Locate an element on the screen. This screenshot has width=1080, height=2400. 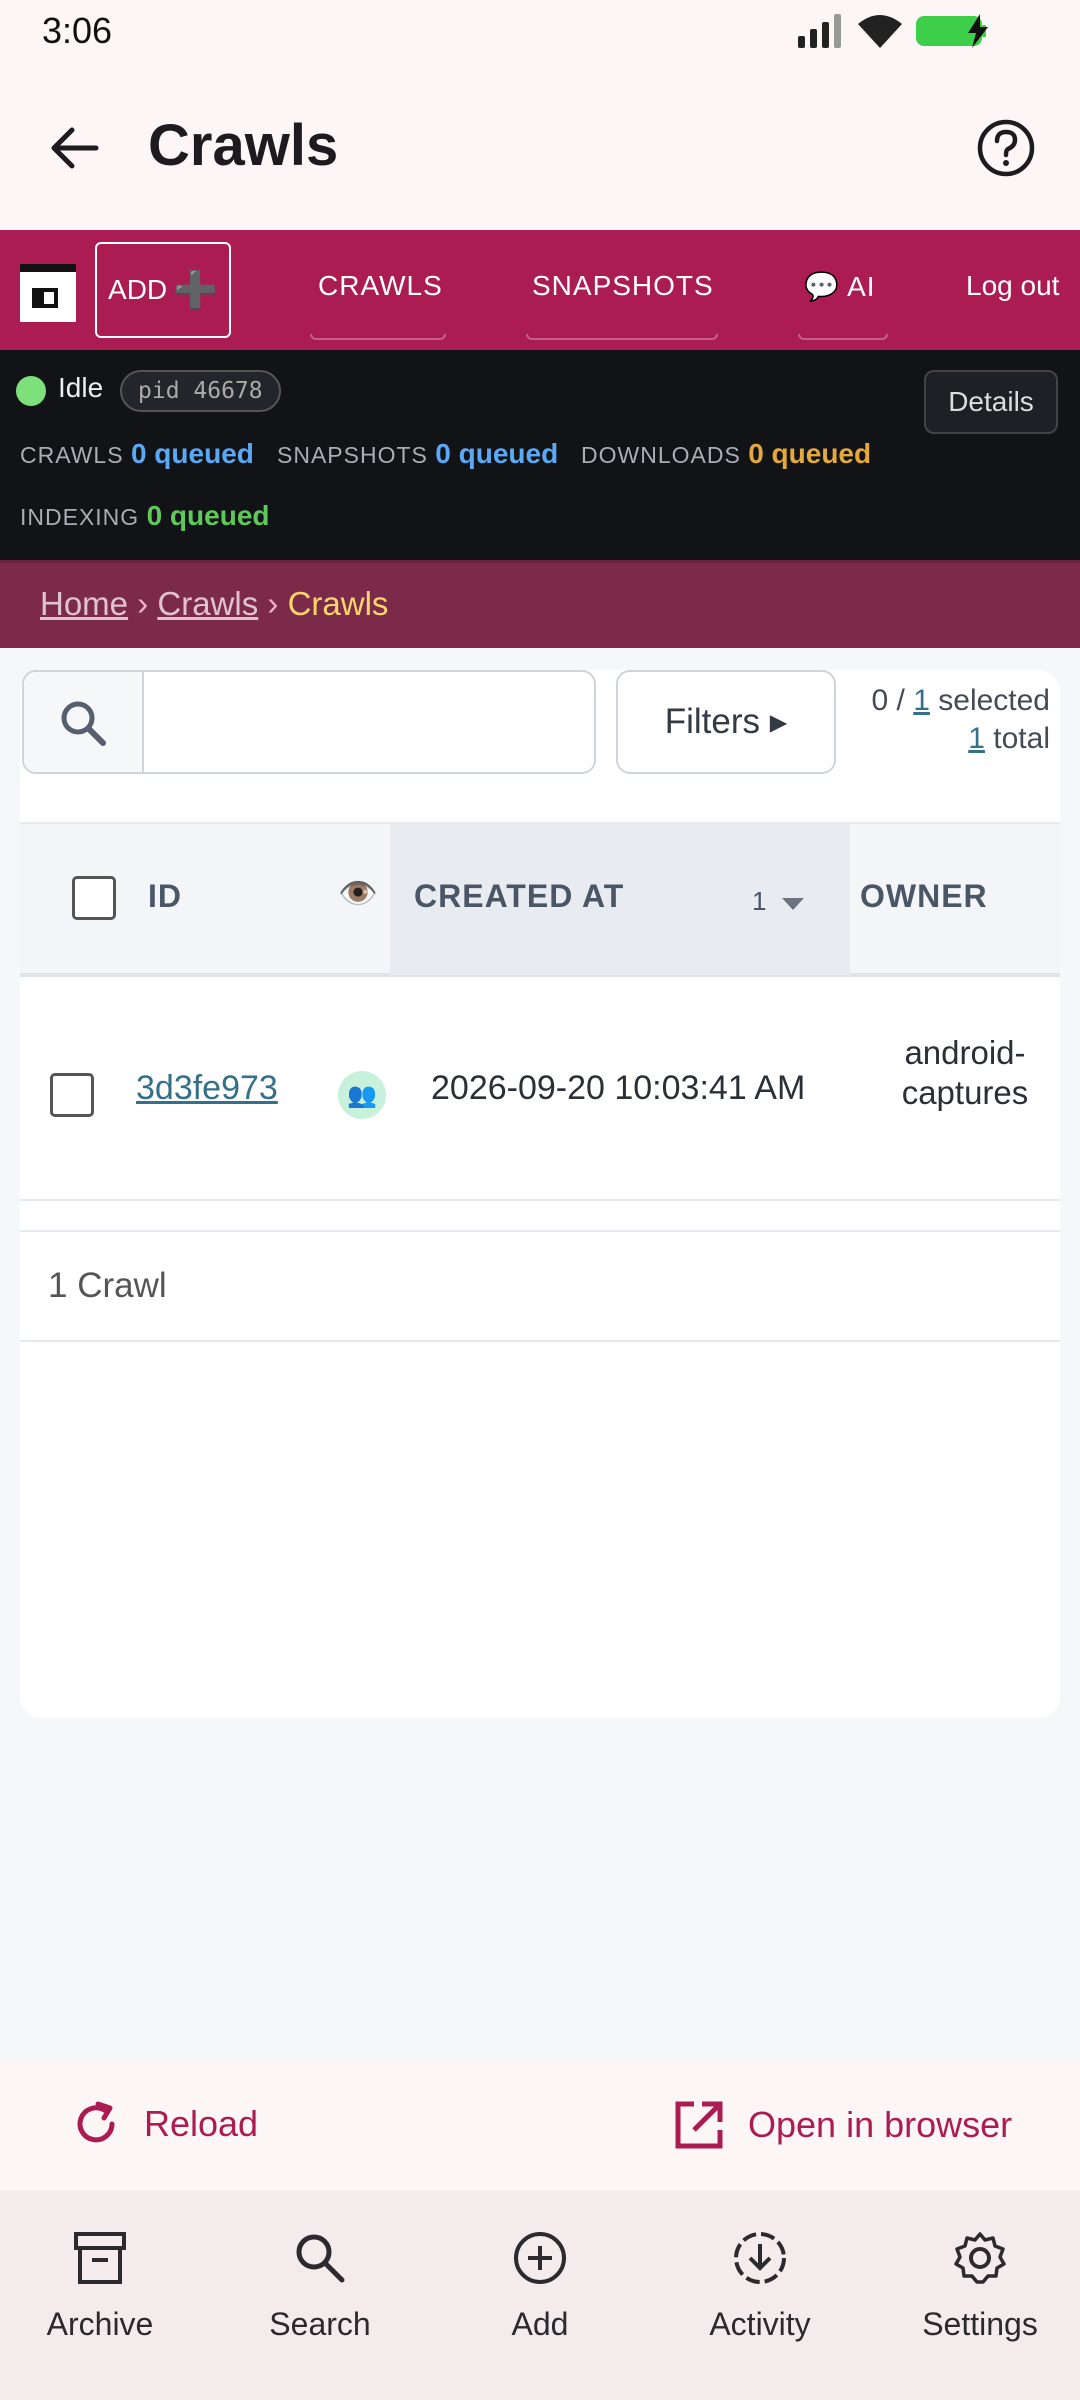
status-icons is located at coordinates (898, 31).